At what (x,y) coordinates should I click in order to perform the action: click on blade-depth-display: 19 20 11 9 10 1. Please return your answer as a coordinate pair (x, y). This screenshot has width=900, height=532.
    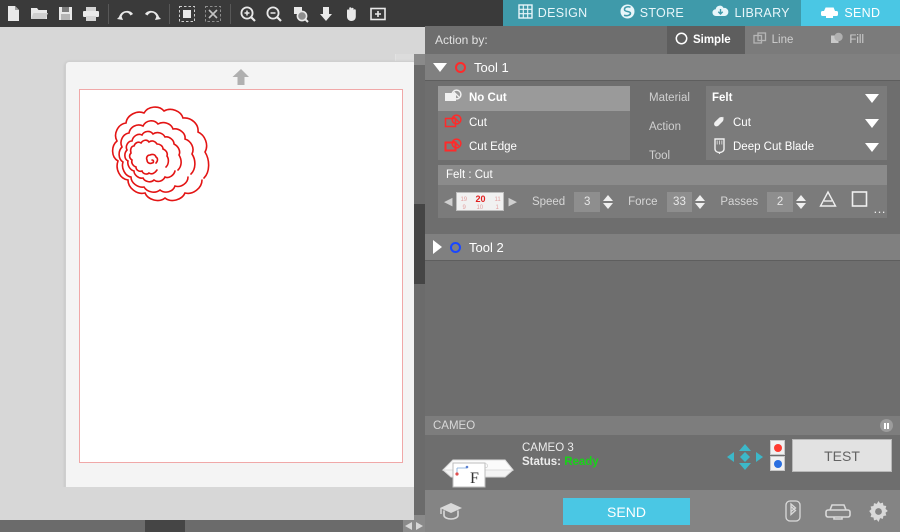
    Looking at the image, I should click on (480, 201).